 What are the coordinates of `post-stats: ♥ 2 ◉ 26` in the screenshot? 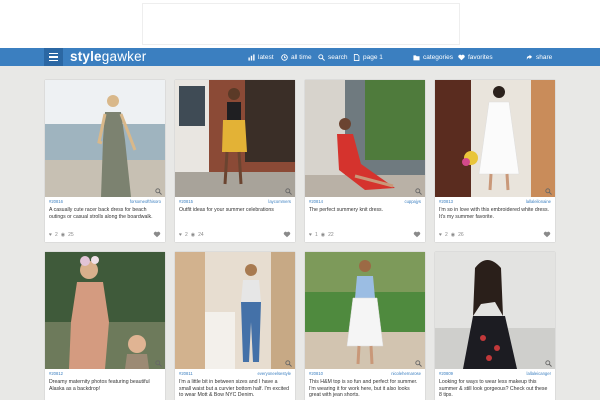 It's located at (451, 235).